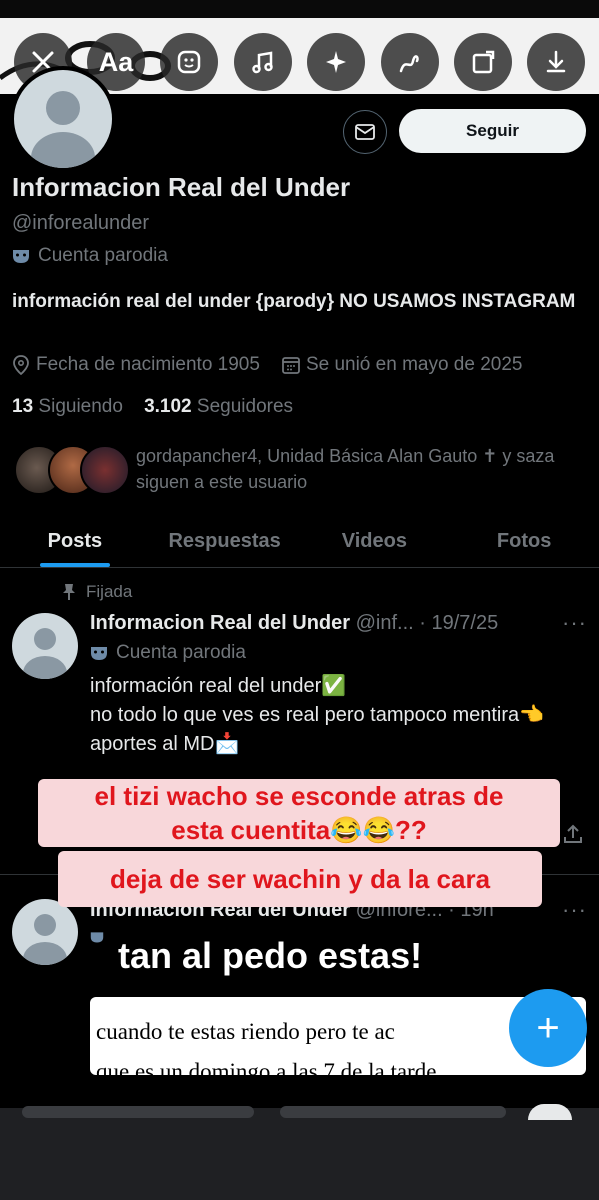 This screenshot has width=599, height=1200. What do you see at coordinates (291, 365) in the screenshot?
I see `calendar-icon` at bounding box center [291, 365].